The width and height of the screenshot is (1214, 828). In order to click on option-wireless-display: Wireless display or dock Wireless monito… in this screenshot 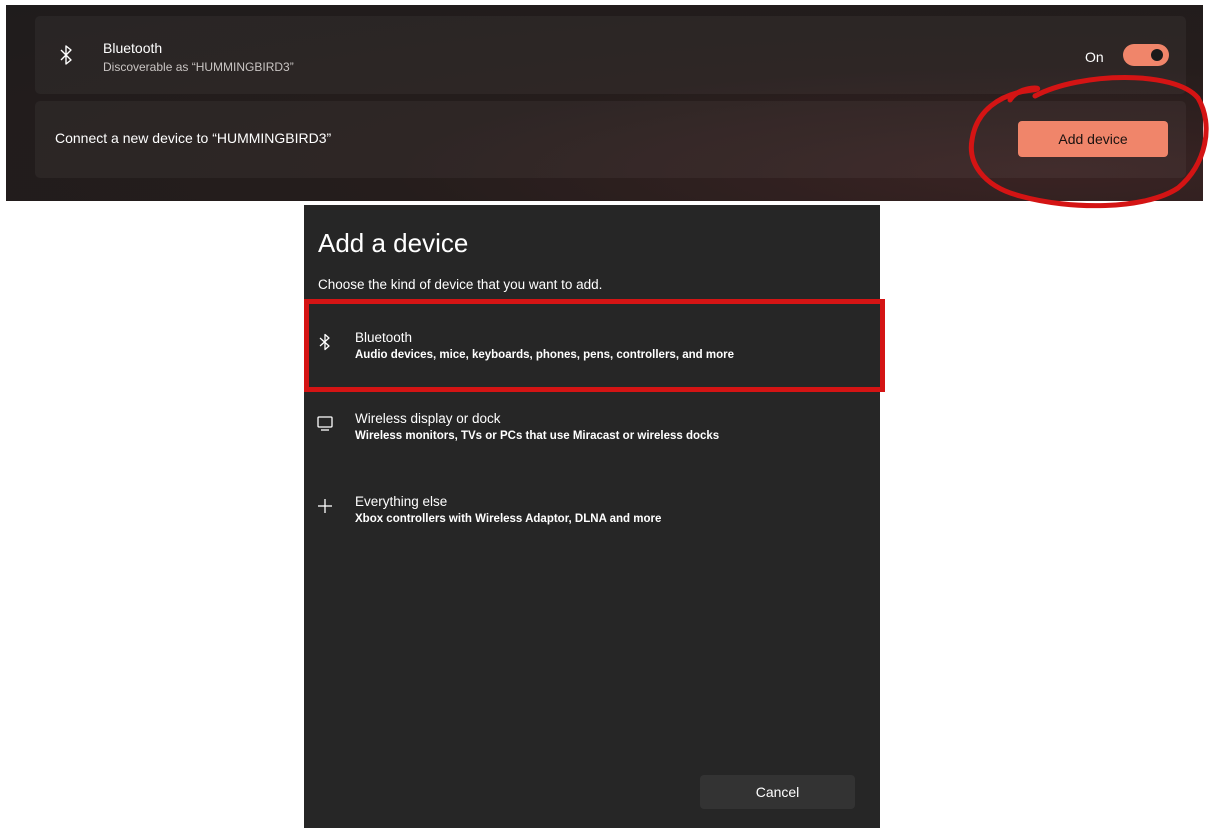, I will do `click(592, 435)`.